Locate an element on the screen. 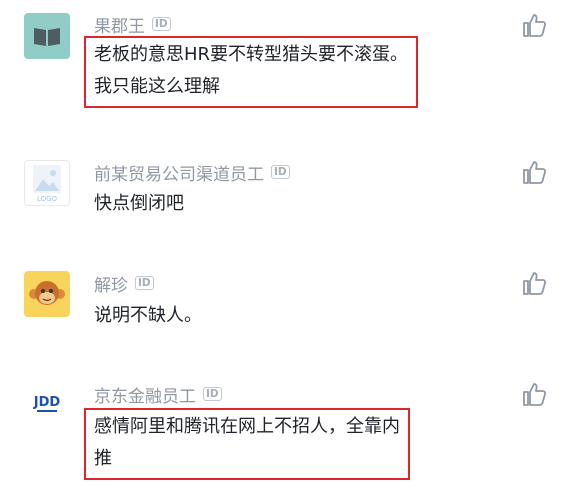 This screenshot has width=585, height=482. avatar: JDD is located at coordinates (47, 405).